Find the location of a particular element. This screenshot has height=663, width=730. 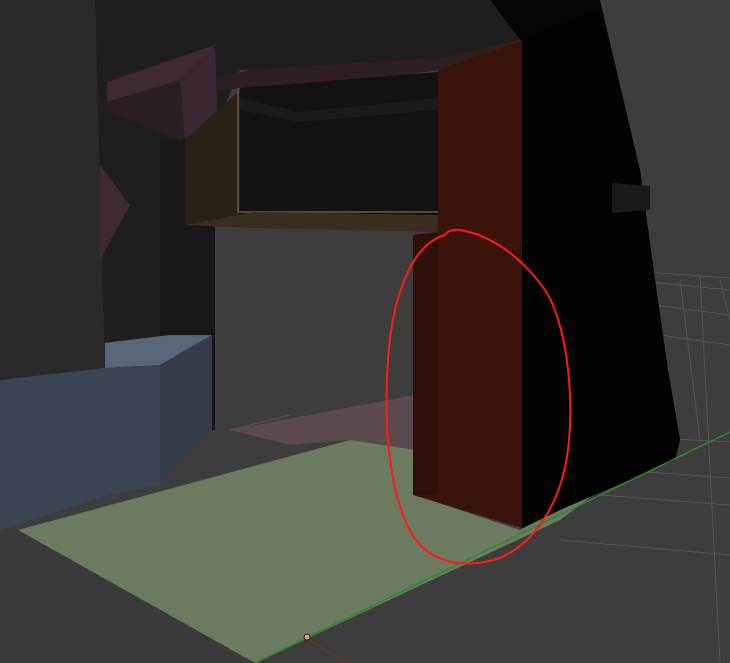

origin-point is located at coordinates (307, 637).